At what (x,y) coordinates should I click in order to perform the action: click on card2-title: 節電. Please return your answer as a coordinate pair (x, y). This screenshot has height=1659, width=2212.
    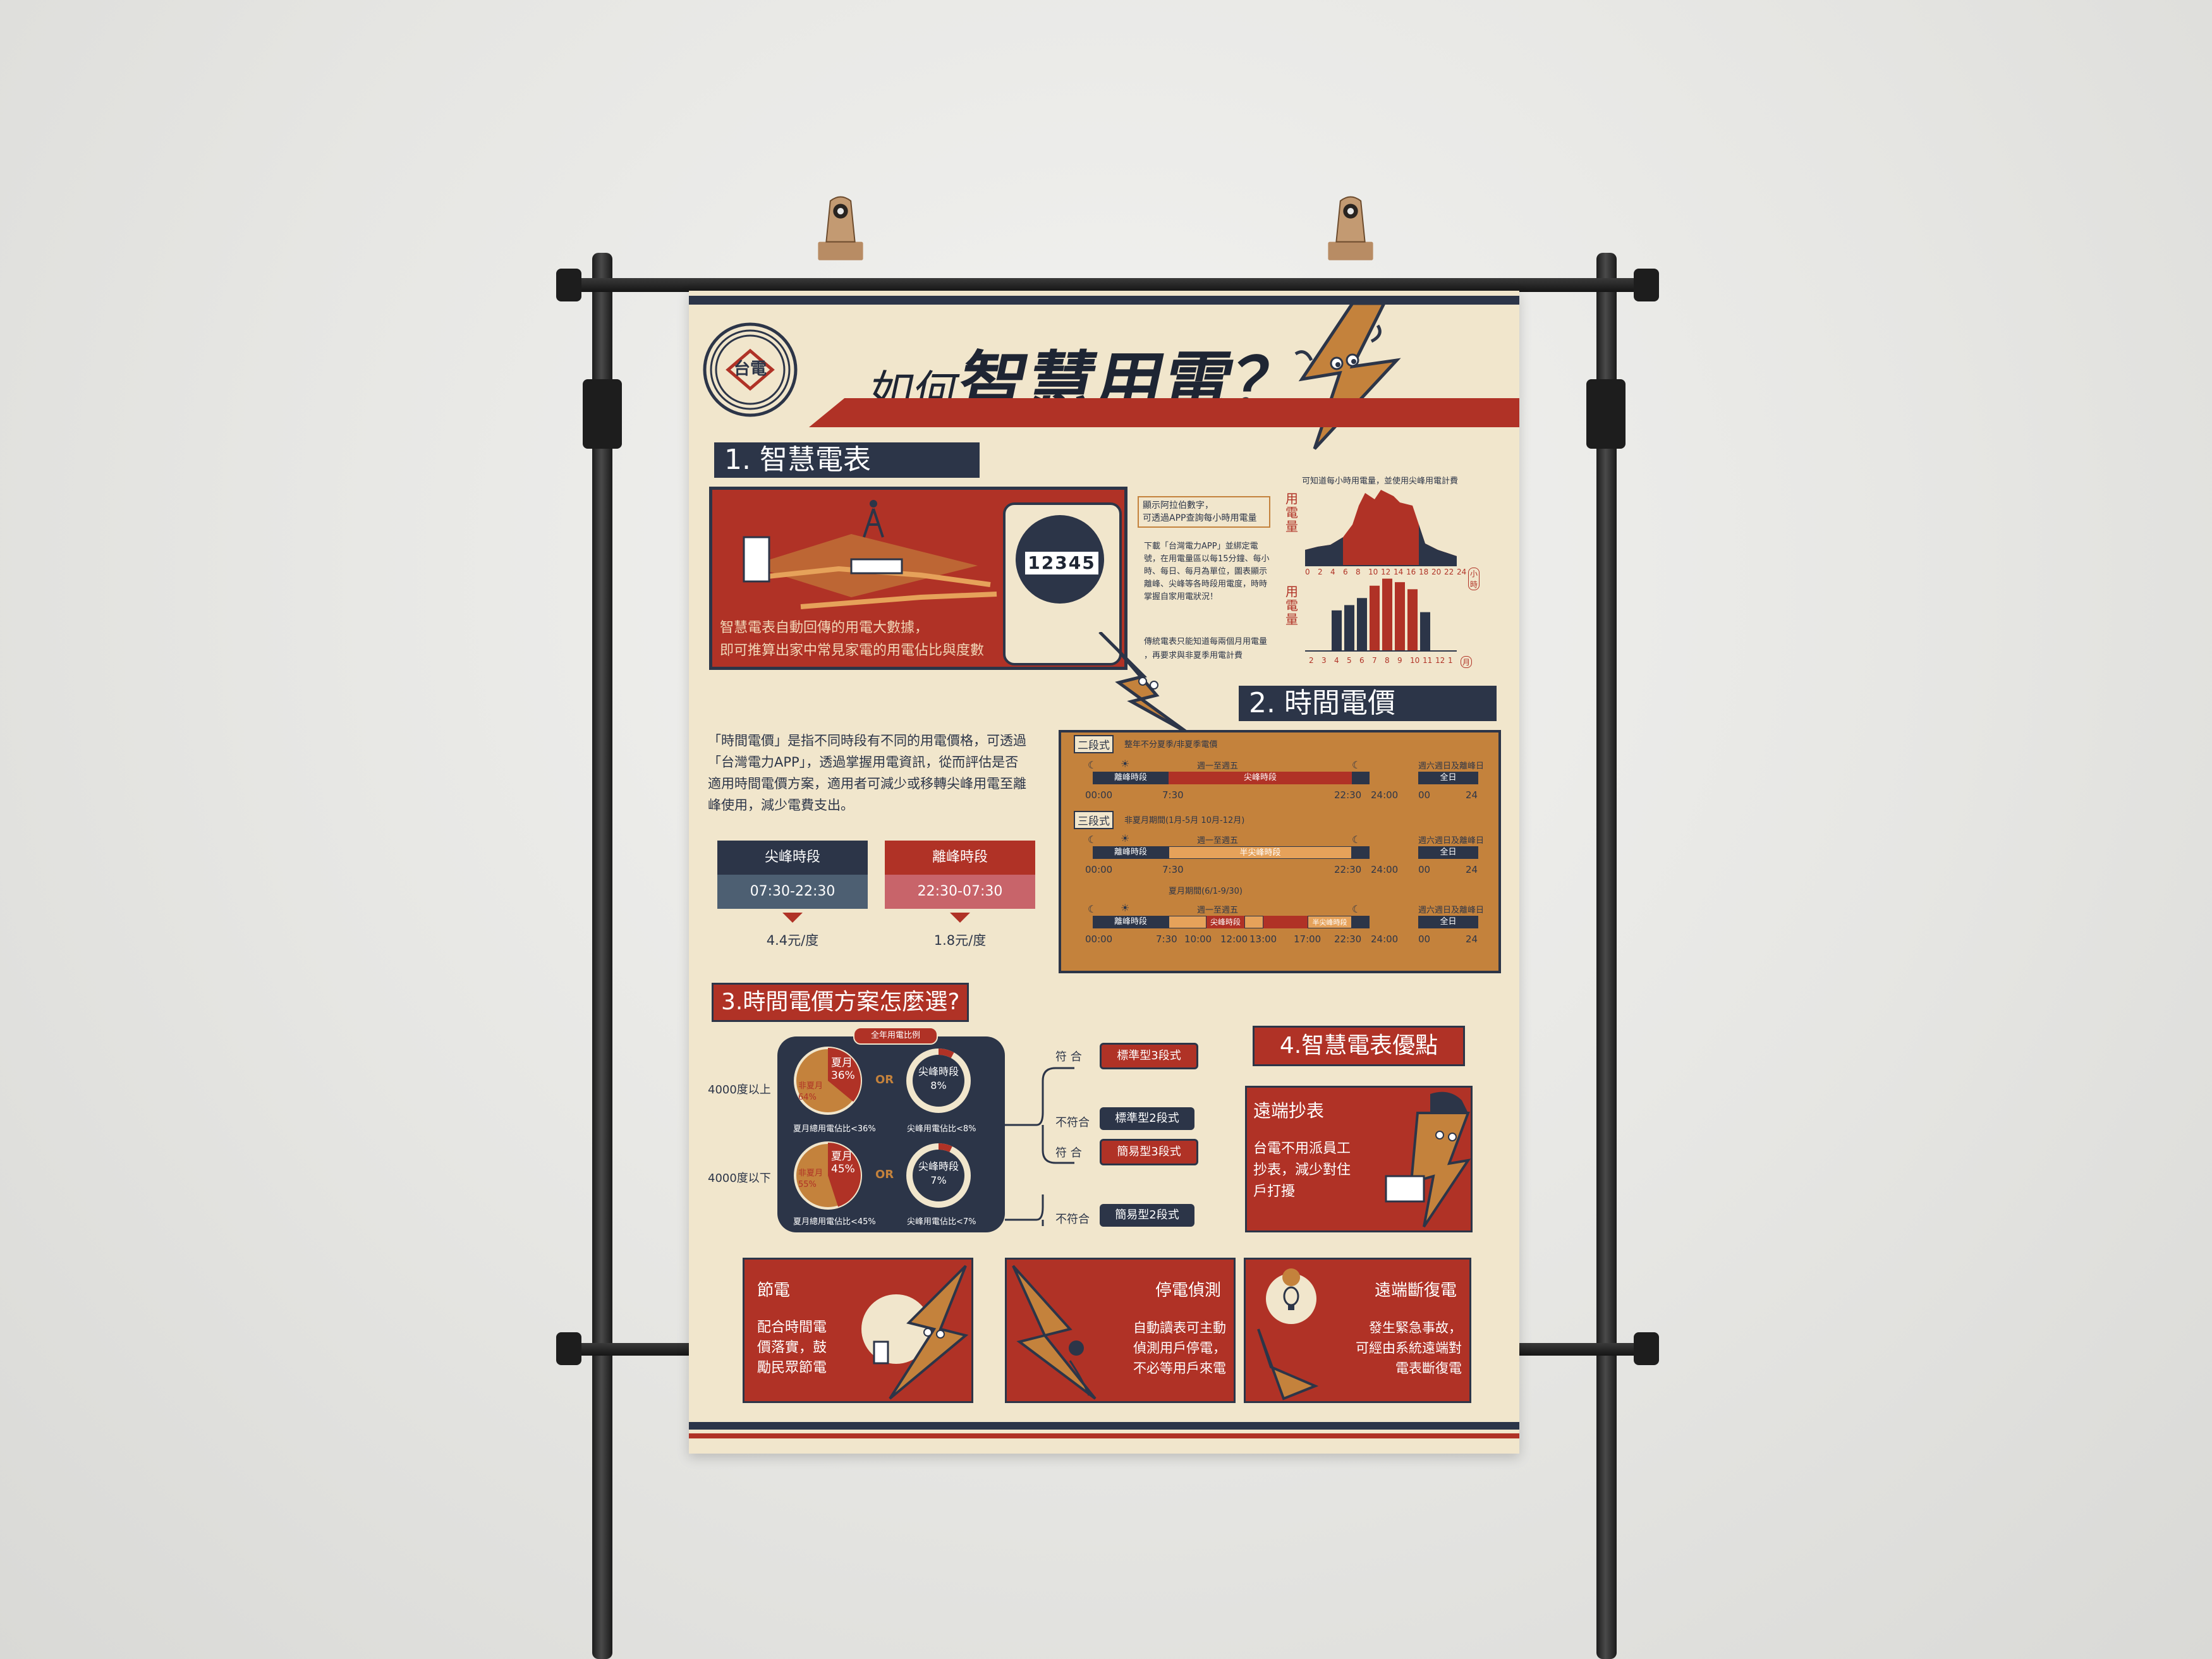
    Looking at the image, I should click on (774, 1290).